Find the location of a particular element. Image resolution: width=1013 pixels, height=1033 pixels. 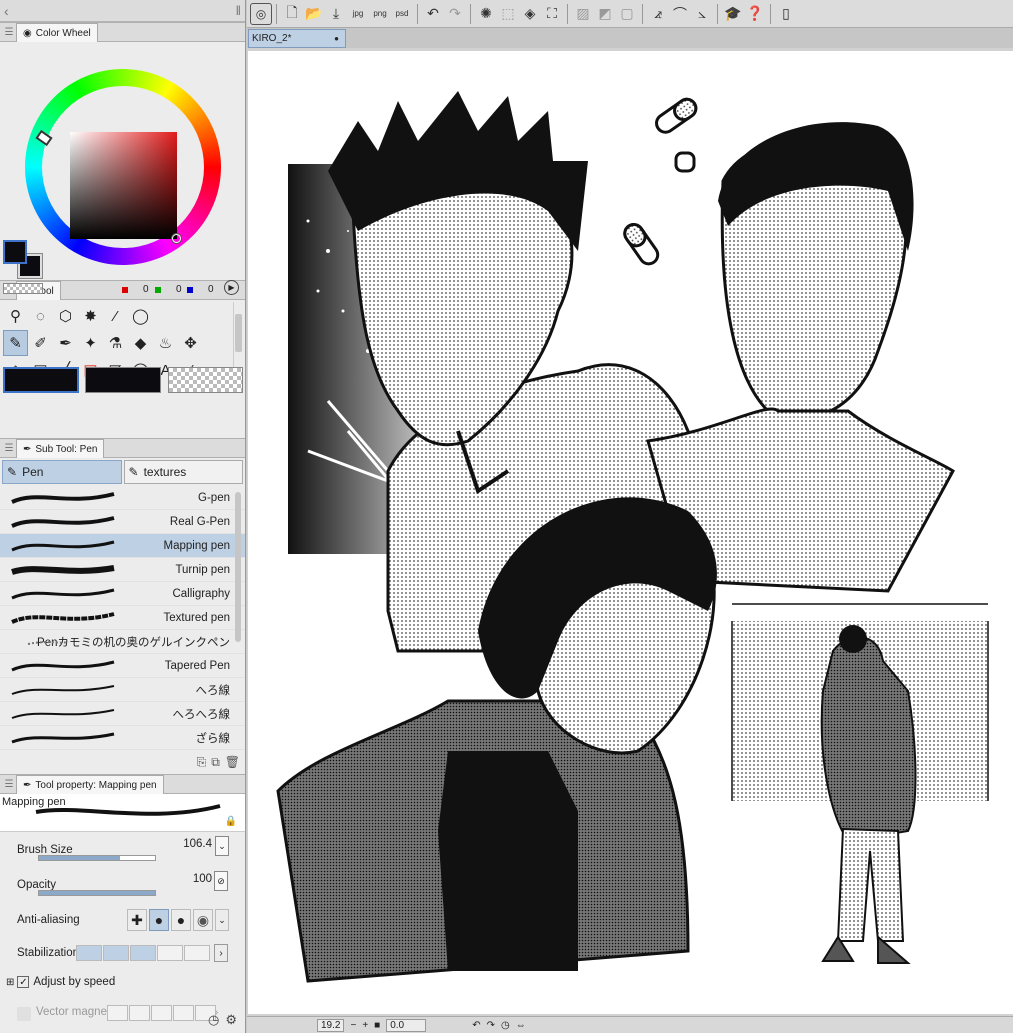

color-wheel-tab: ◉ Color Wheel is located at coordinates (57, 32).